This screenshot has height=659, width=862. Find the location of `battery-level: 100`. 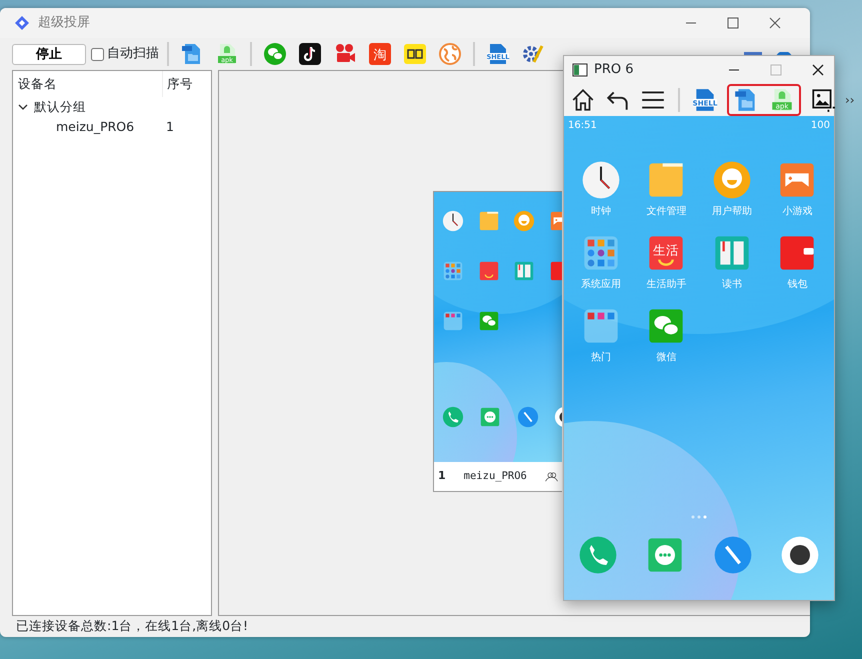

battery-level: 100 is located at coordinates (820, 124).